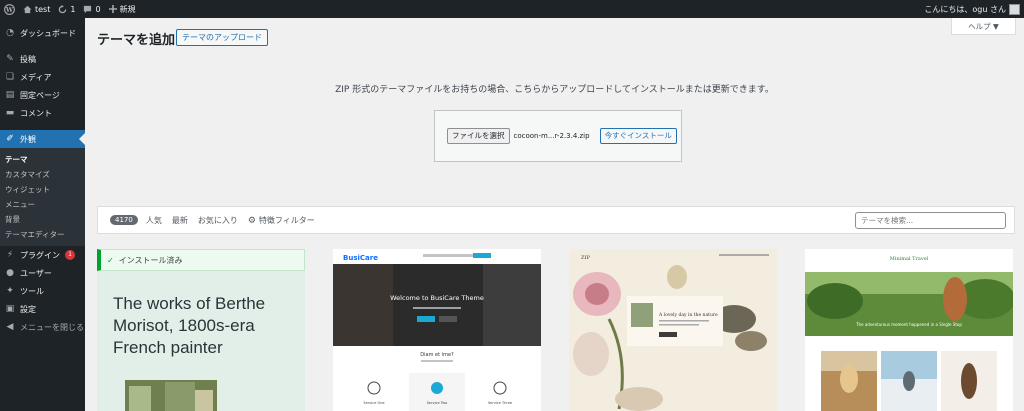 The height and width of the screenshot is (411, 1024). What do you see at coordinates (556, 220) in the screenshot?
I see `theme-filter-bar: 4170 人気 最新 お気に入り ⚙ 特徴フィルター` at bounding box center [556, 220].